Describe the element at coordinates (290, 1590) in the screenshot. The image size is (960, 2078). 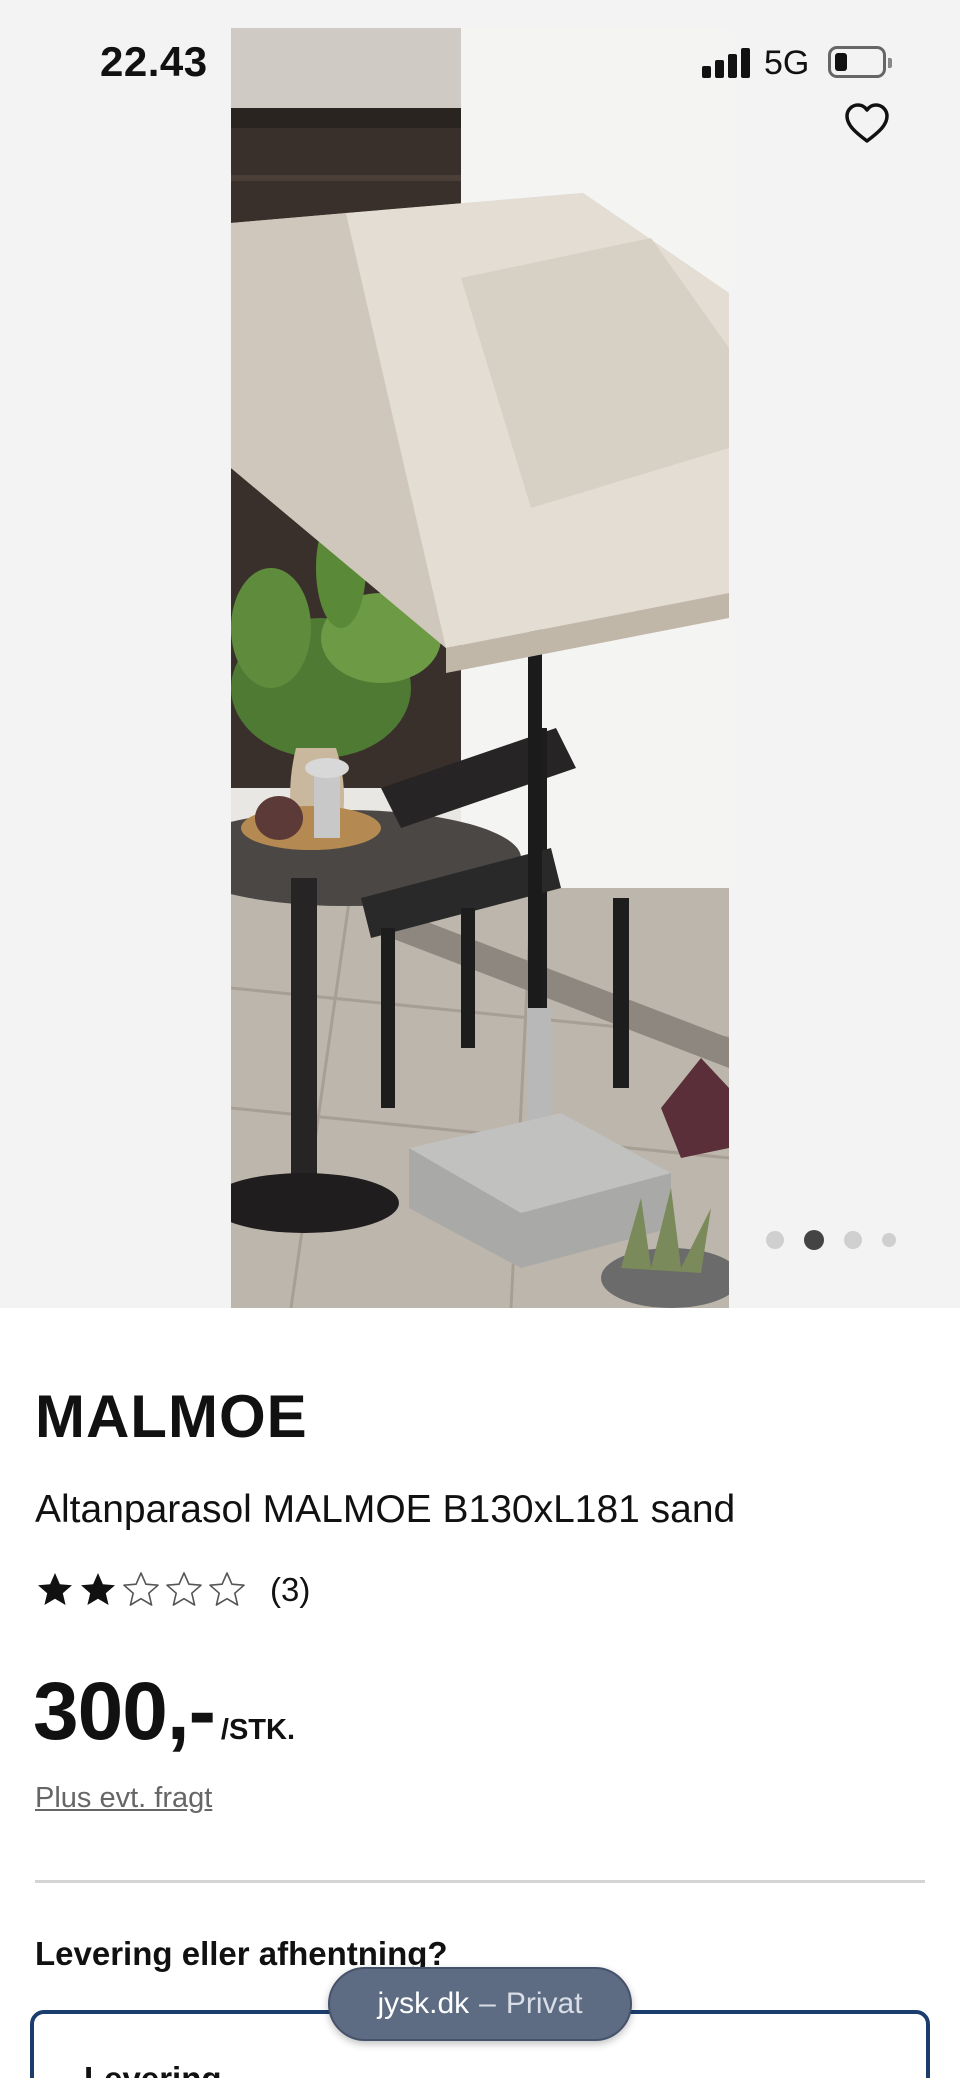
I see `rating-count: (3)` at that location.